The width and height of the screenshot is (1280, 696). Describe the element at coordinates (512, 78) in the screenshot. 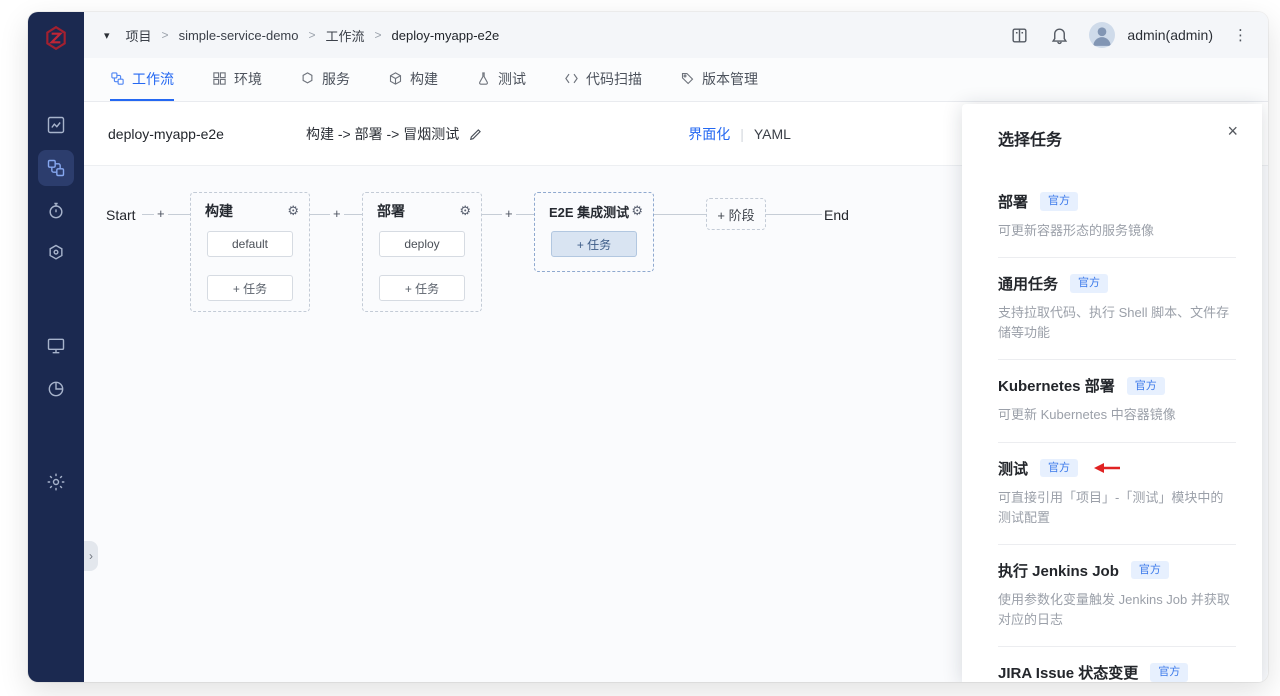

I see `tab-label: 测试` at that location.